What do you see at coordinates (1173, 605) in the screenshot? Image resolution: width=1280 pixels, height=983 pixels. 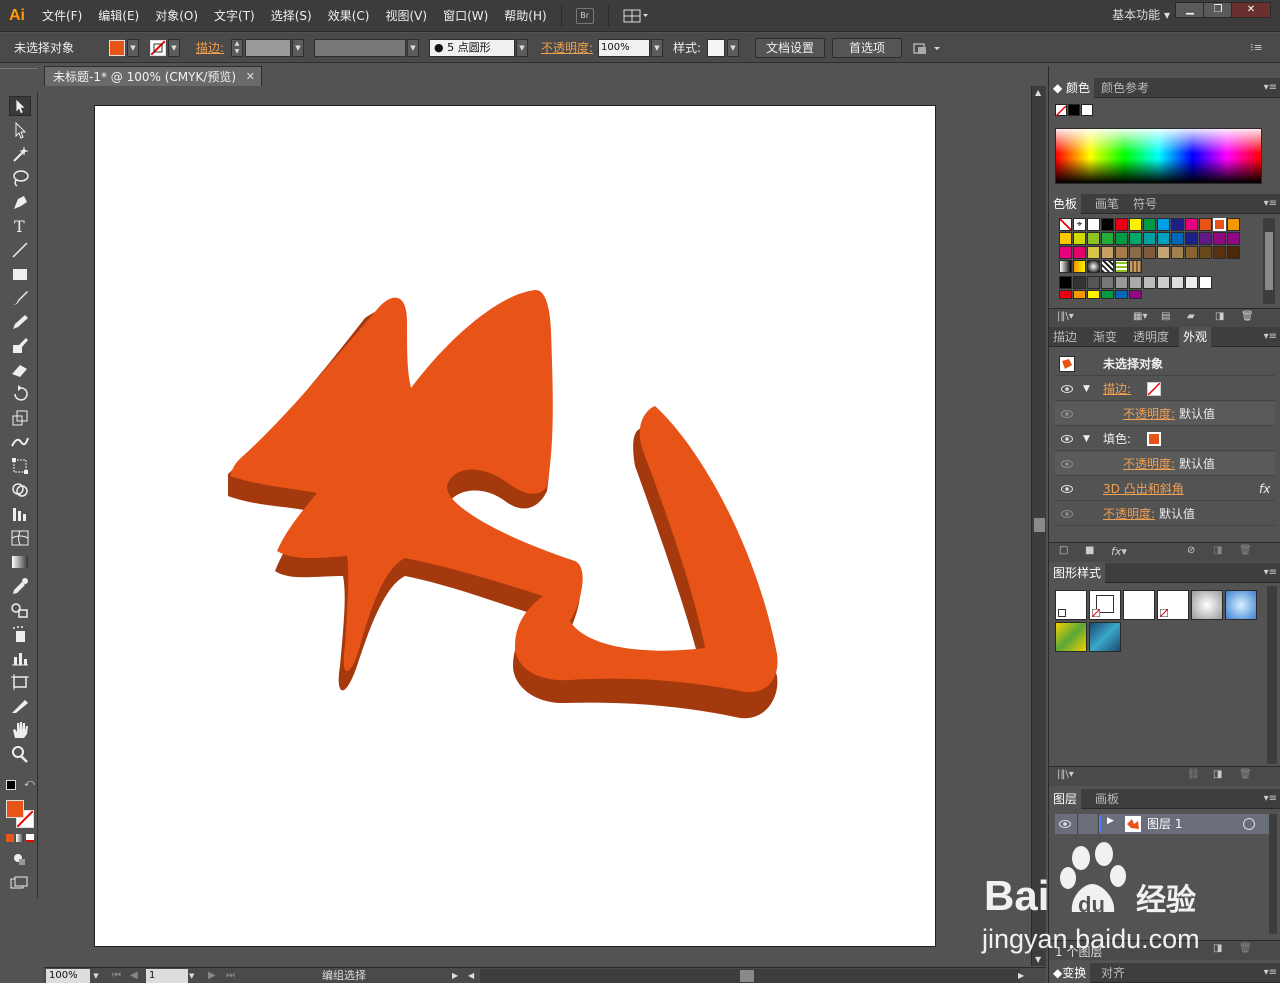 I see `graphic-style-none` at bounding box center [1173, 605].